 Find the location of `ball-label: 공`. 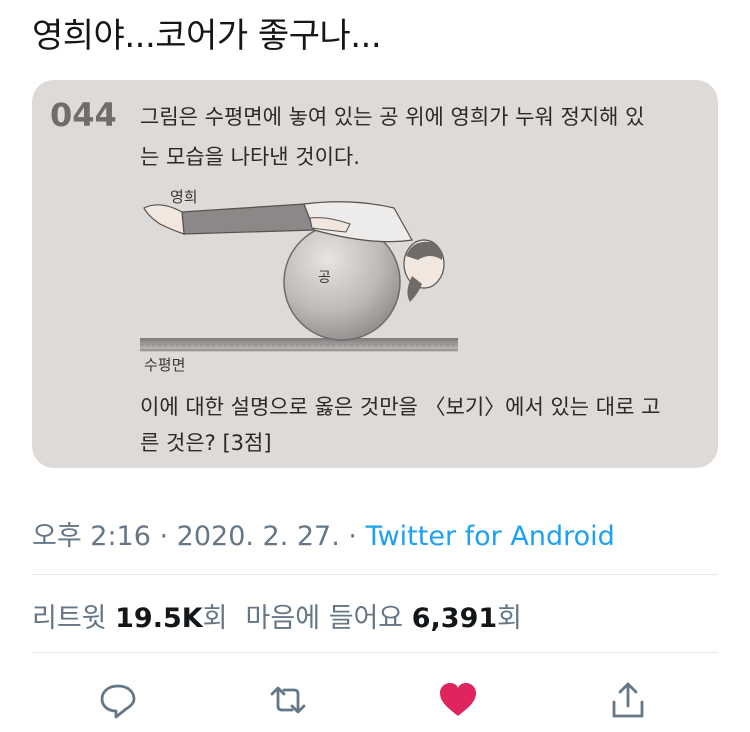

ball-label: 공 is located at coordinates (324, 278).